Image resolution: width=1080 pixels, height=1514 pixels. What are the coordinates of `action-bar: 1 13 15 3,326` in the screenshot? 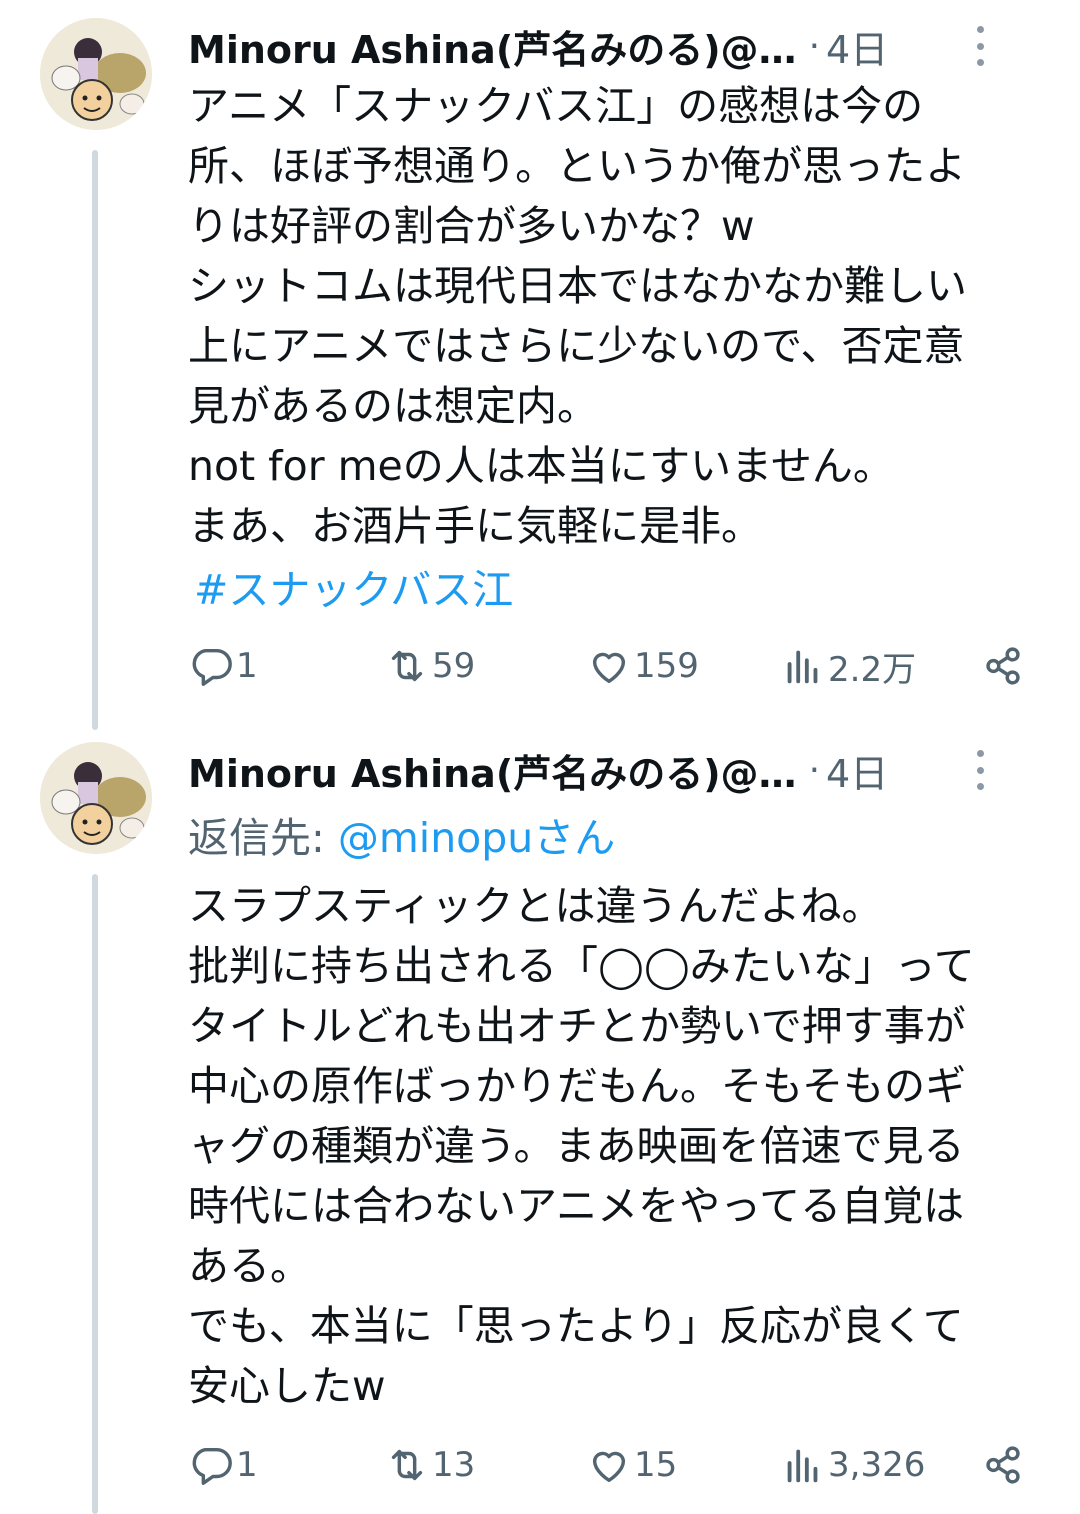 It's located at (608, 1465).